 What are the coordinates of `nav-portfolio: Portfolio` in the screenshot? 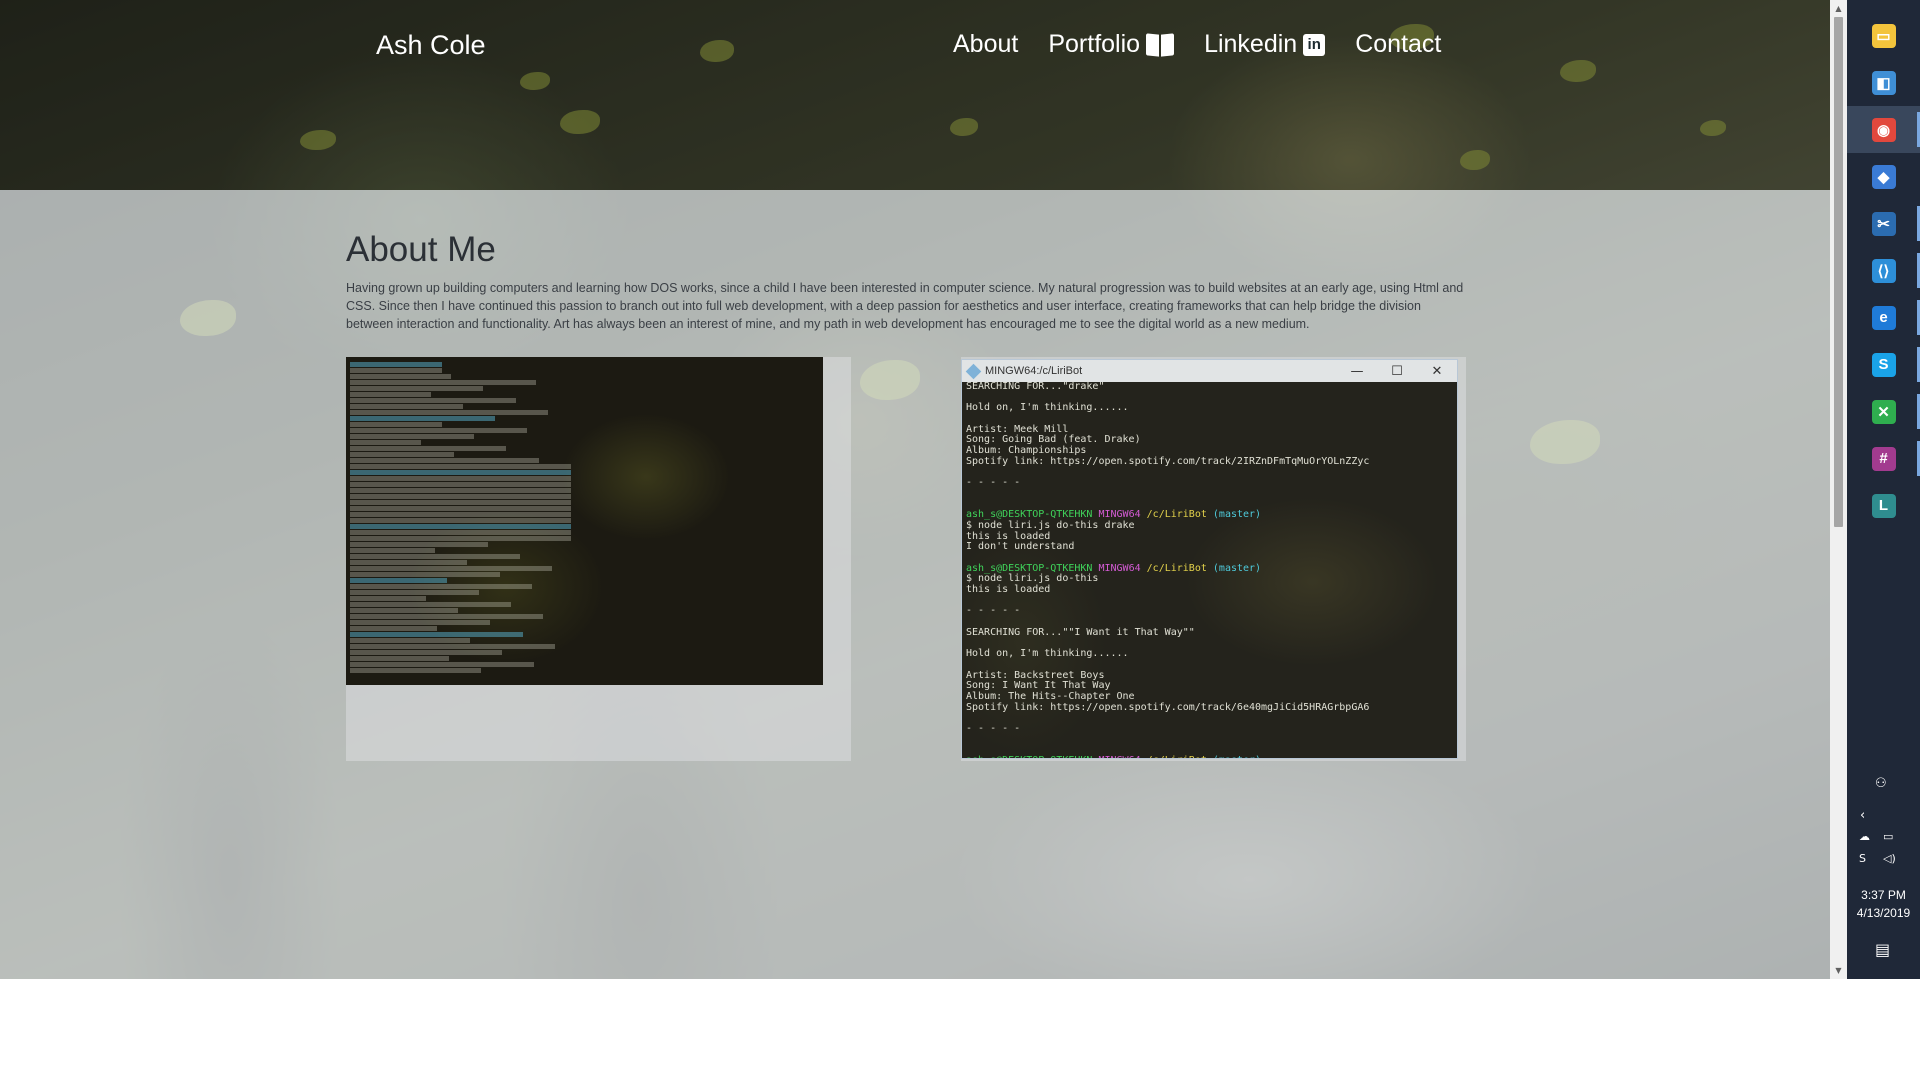 It's located at (1111, 44).